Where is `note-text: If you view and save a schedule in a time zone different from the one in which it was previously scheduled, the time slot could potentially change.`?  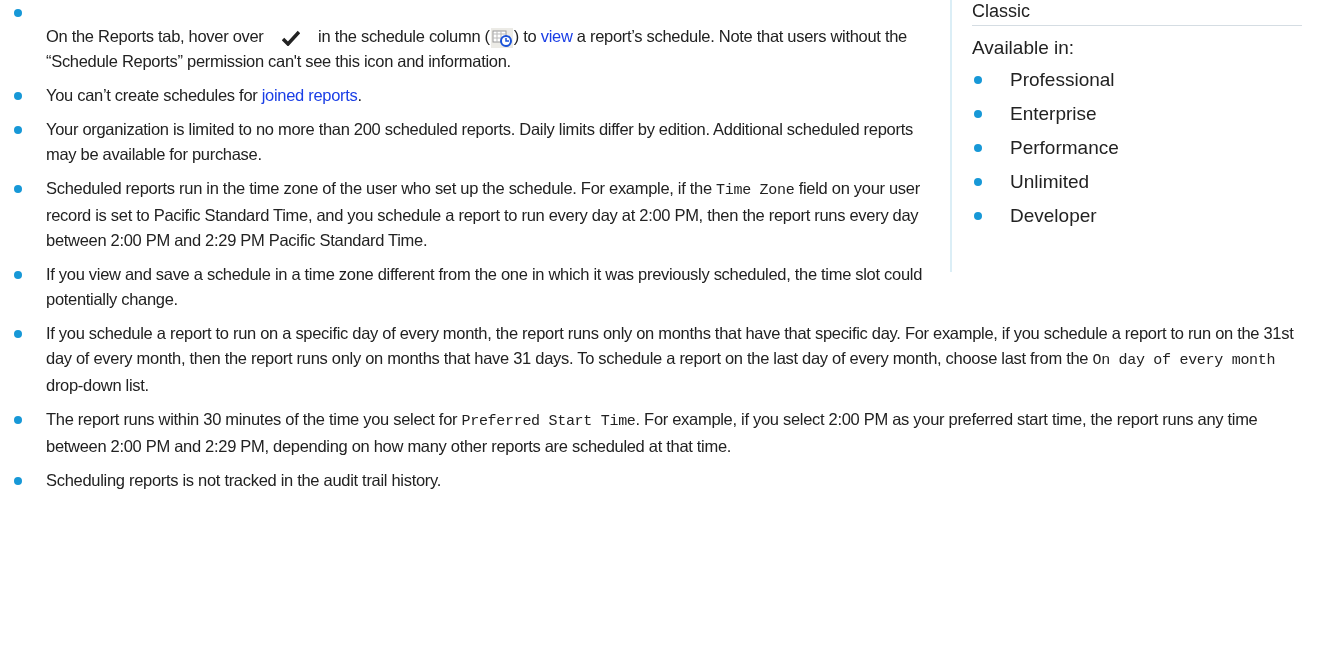 note-text: If you view and save a schedule in a time zone different from the one in which it was previously scheduled, the time slot could potentially change. is located at coordinates (484, 287).